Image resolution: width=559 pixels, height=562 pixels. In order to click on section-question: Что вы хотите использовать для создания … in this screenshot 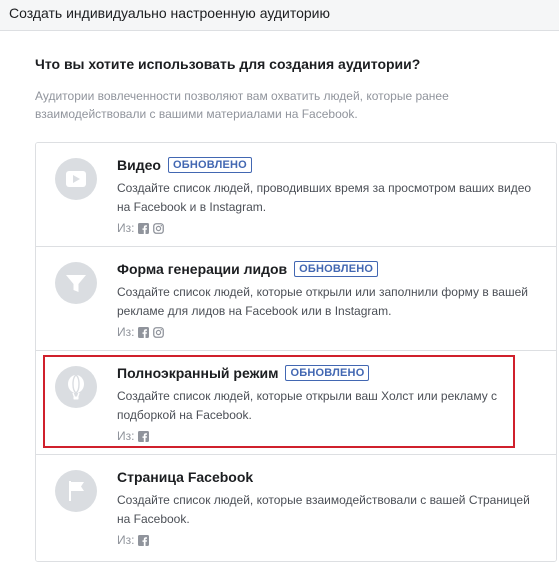, I will do `click(228, 64)`.